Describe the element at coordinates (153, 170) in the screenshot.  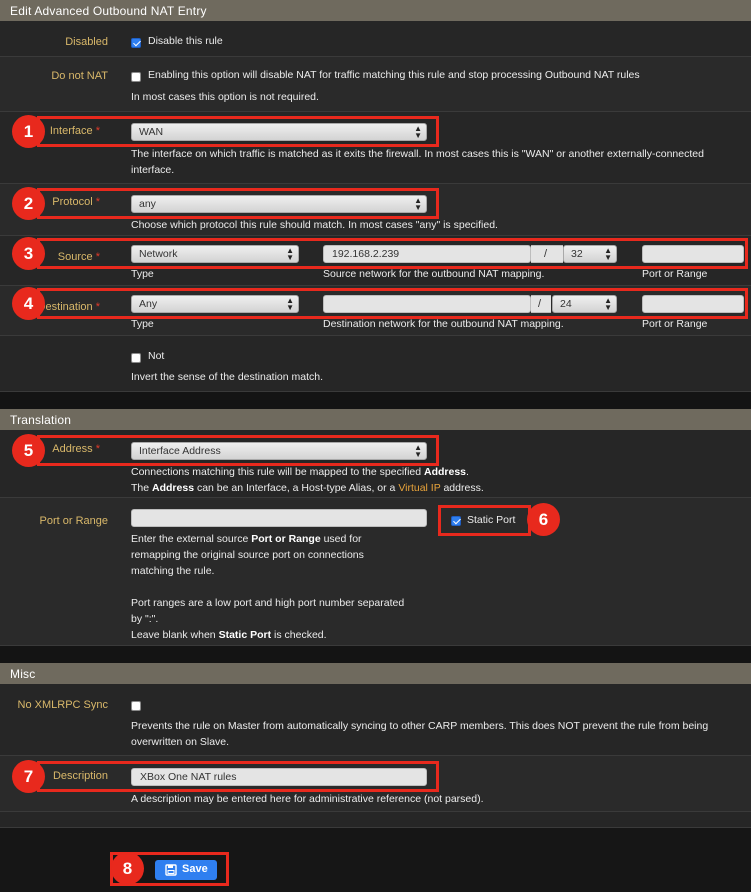
I see `interface-help-2: interface.` at that location.